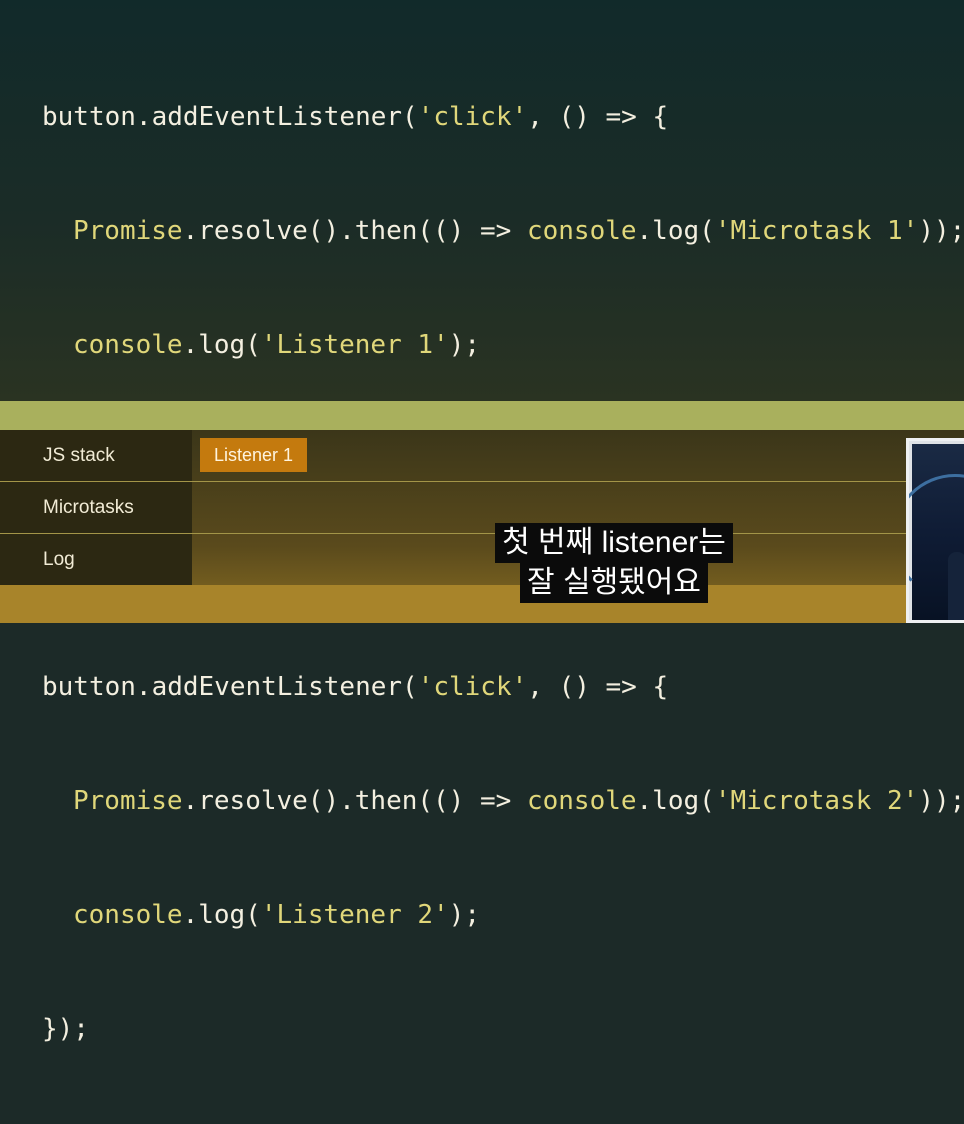  What do you see at coordinates (96, 455) in the screenshot?
I see `row-label-js-stack: JS stack` at bounding box center [96, 455].